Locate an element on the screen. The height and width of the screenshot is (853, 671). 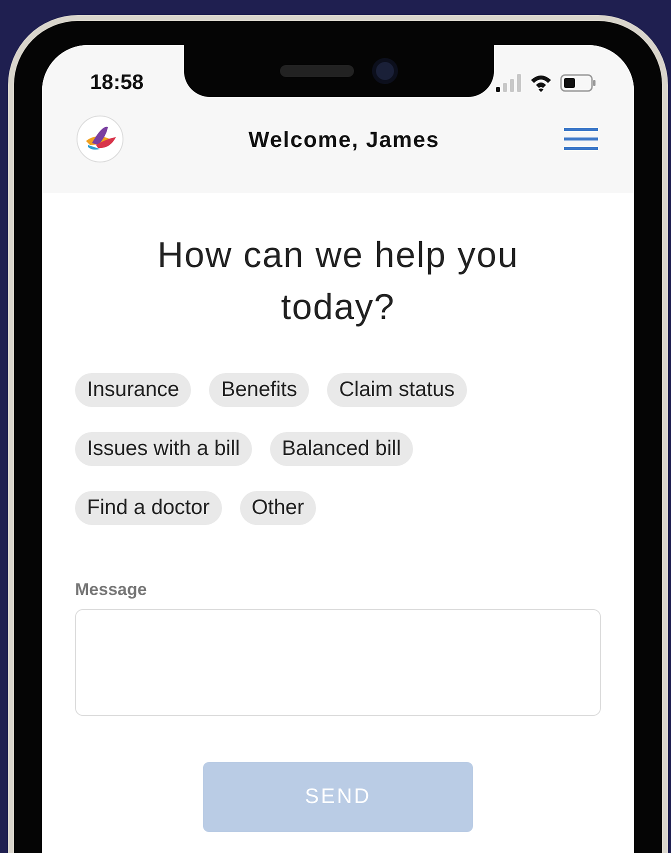
topic-chip: Balanced bill is located at coordinates (341, 449).